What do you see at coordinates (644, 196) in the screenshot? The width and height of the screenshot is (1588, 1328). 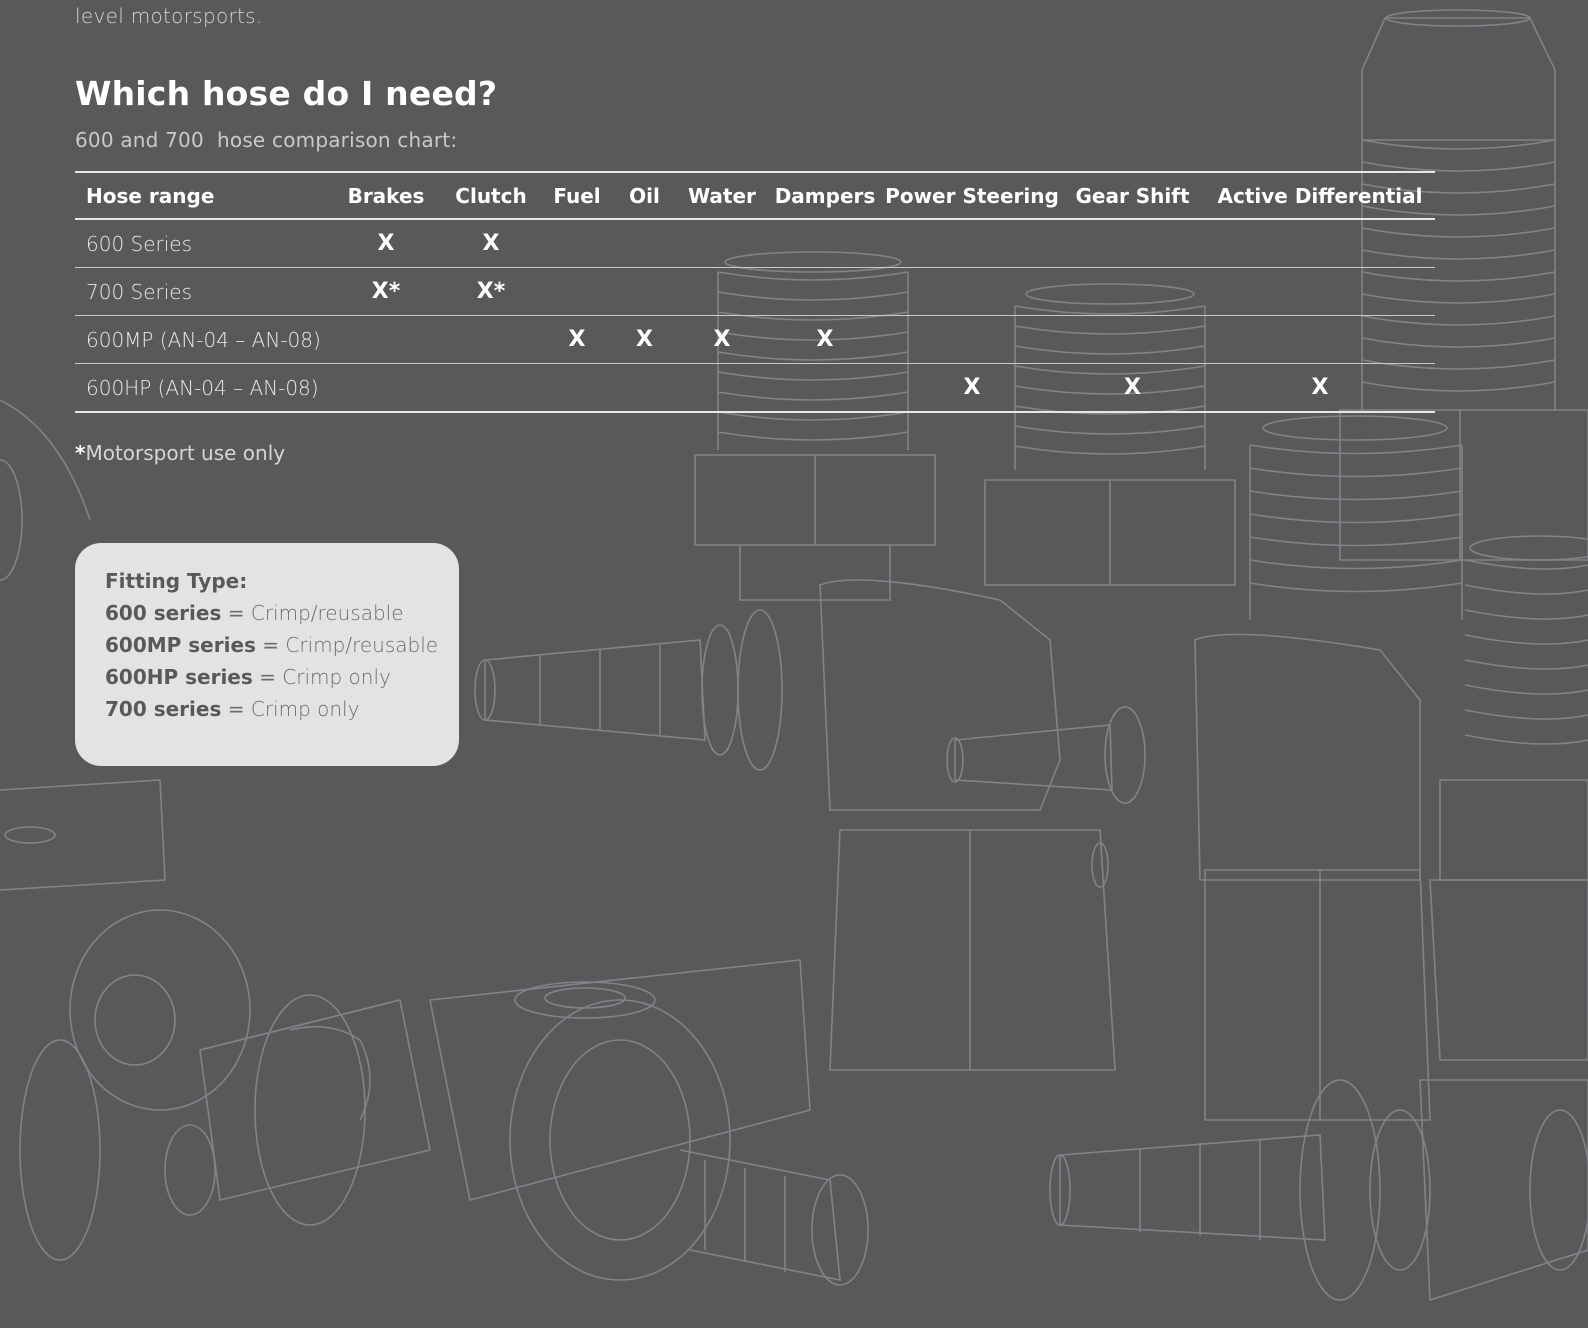 I see `column-header-oil: Oil` at bounding box center [644, 196].